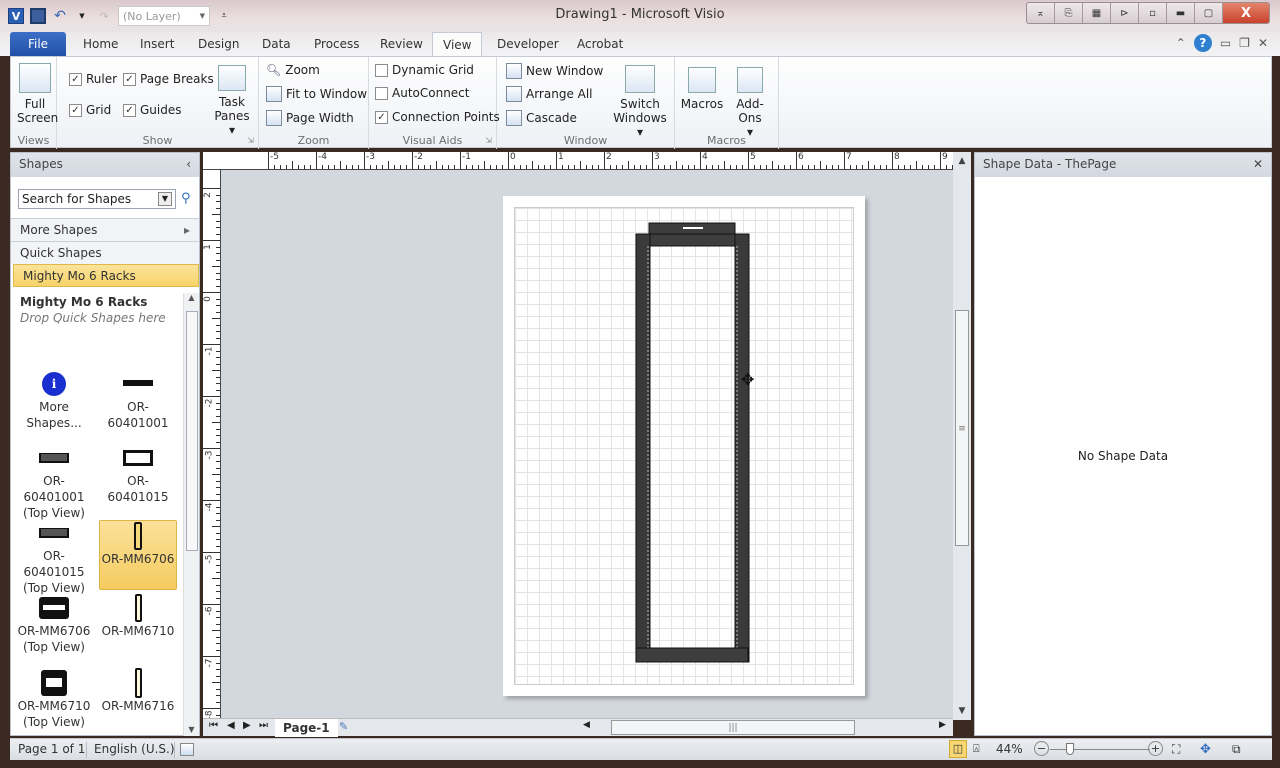  What do you see at coordinates (1097, 13) in the screenshot?
I see `extra-control-3-icon: ▦` at bounding box center [1097, 13].